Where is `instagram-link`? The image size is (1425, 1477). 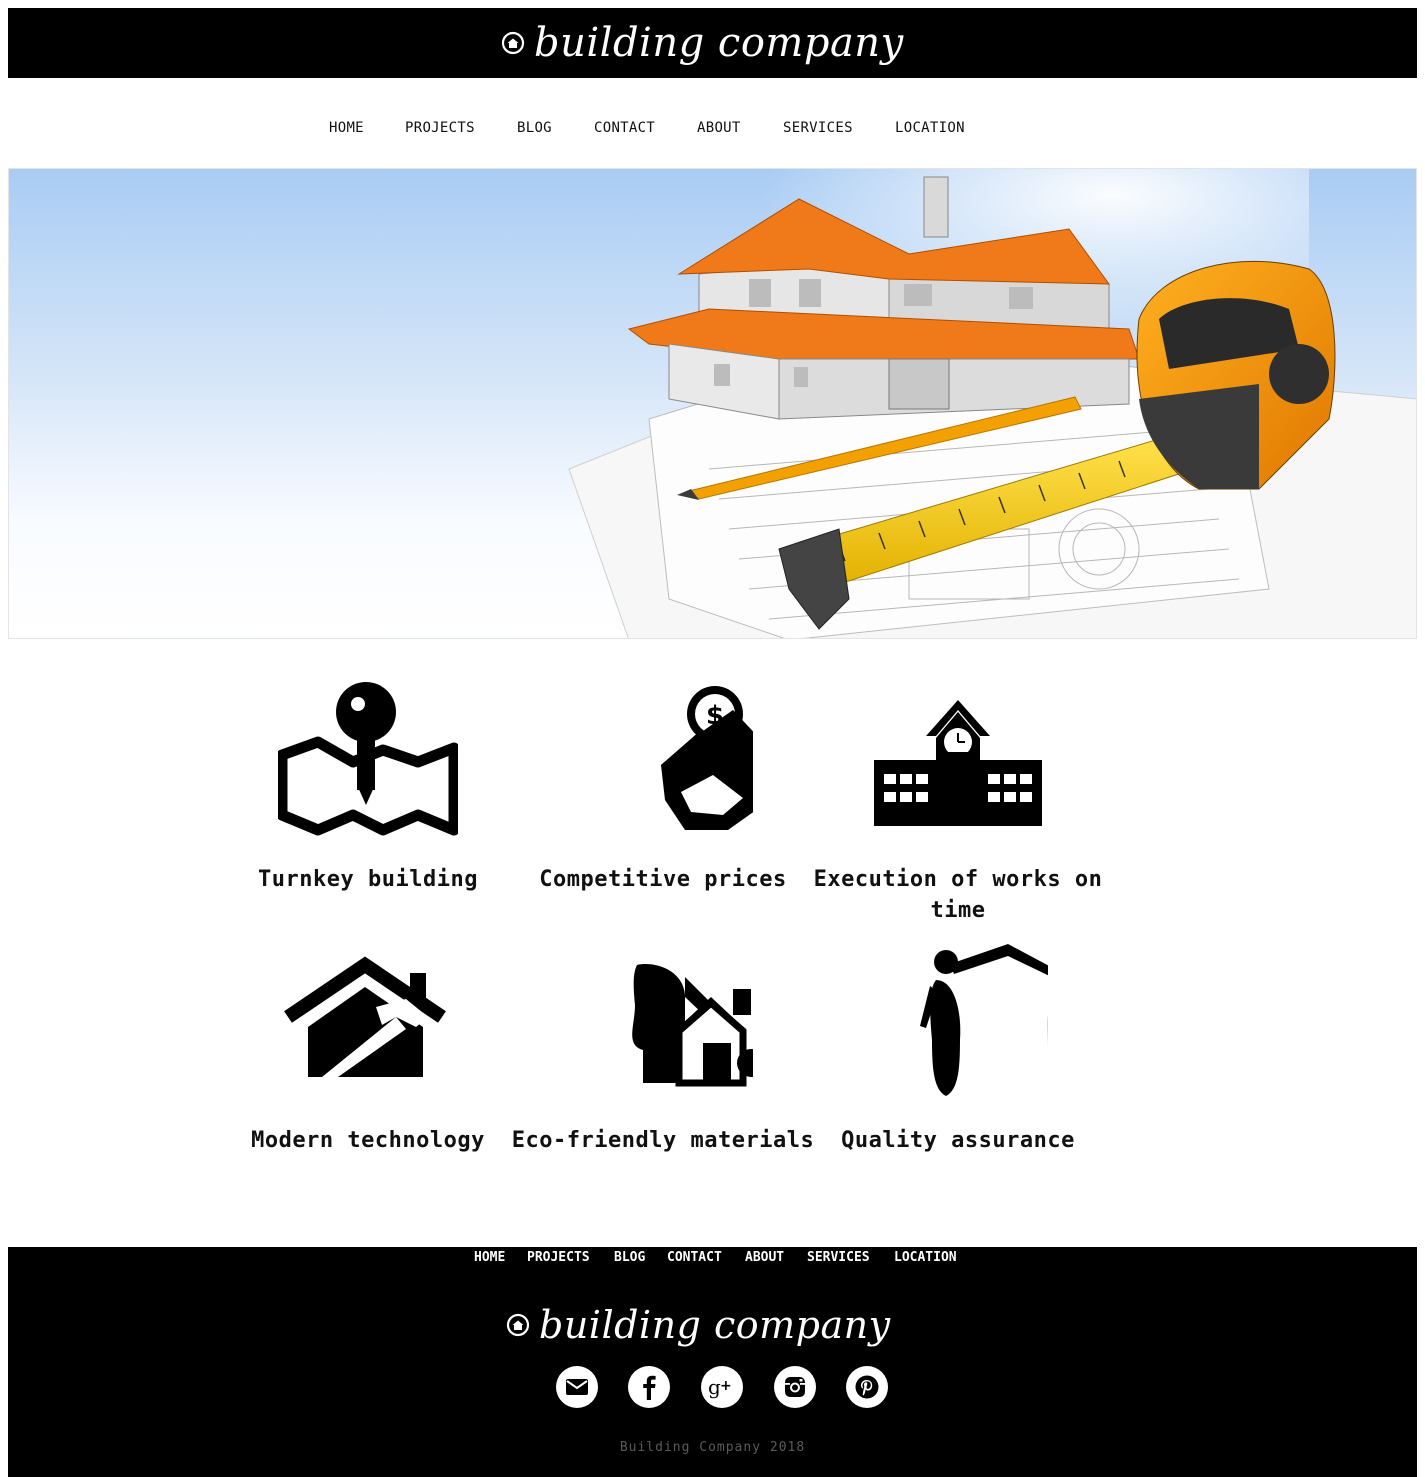
instagram-link is located at coordinates (795, 1387).